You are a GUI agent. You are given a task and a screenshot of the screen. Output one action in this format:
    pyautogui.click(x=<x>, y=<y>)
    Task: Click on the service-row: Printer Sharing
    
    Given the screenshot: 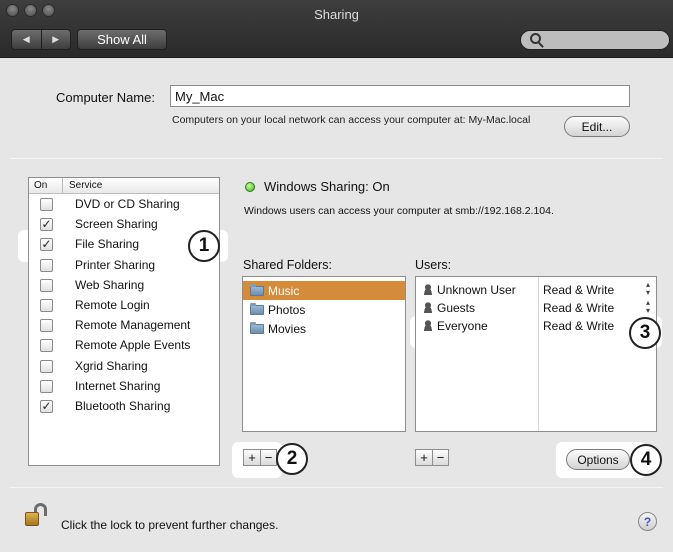 What is the action you would take?
    pyautogui.click(x=124, y=265)
    